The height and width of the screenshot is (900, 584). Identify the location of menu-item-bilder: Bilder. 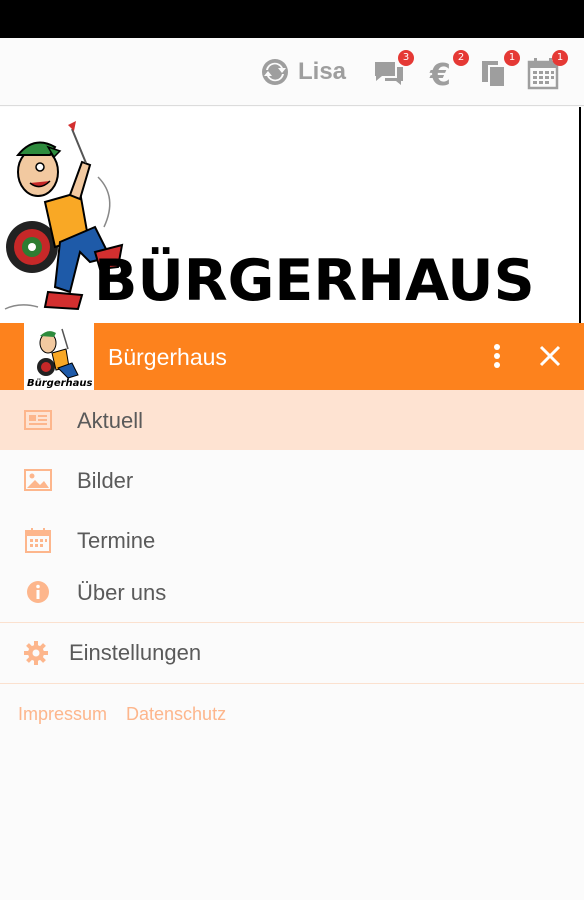
(292, 480).